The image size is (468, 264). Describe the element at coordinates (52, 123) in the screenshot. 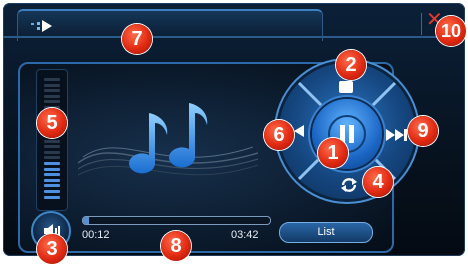

I see `callout-5: 5` at that location.